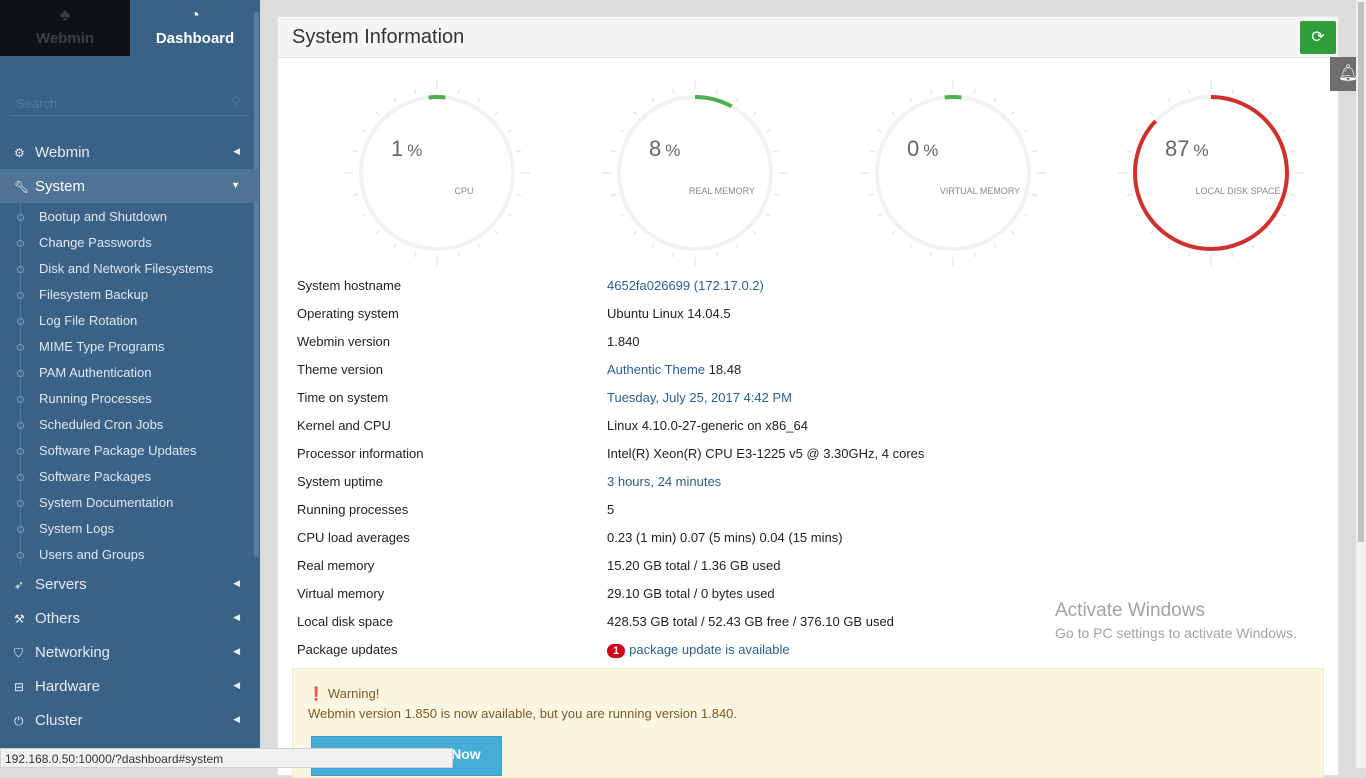  What do you see at coordinates (24, 153) in the screenshot?
I see `gear-icon: ⚙` at bounding box center [24, 153].